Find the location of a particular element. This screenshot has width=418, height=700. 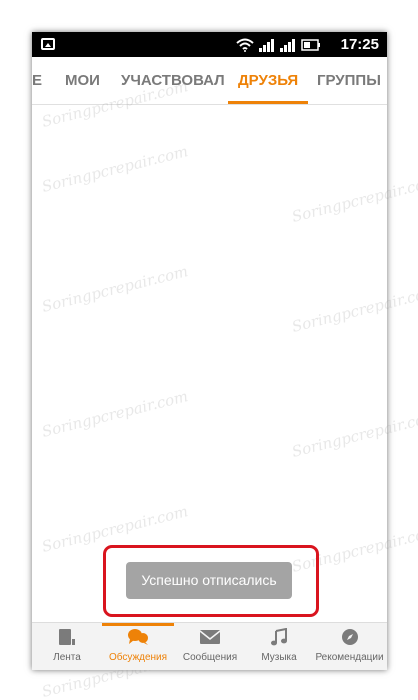

status-time: 17:25 is located at coordinates (359, 44).